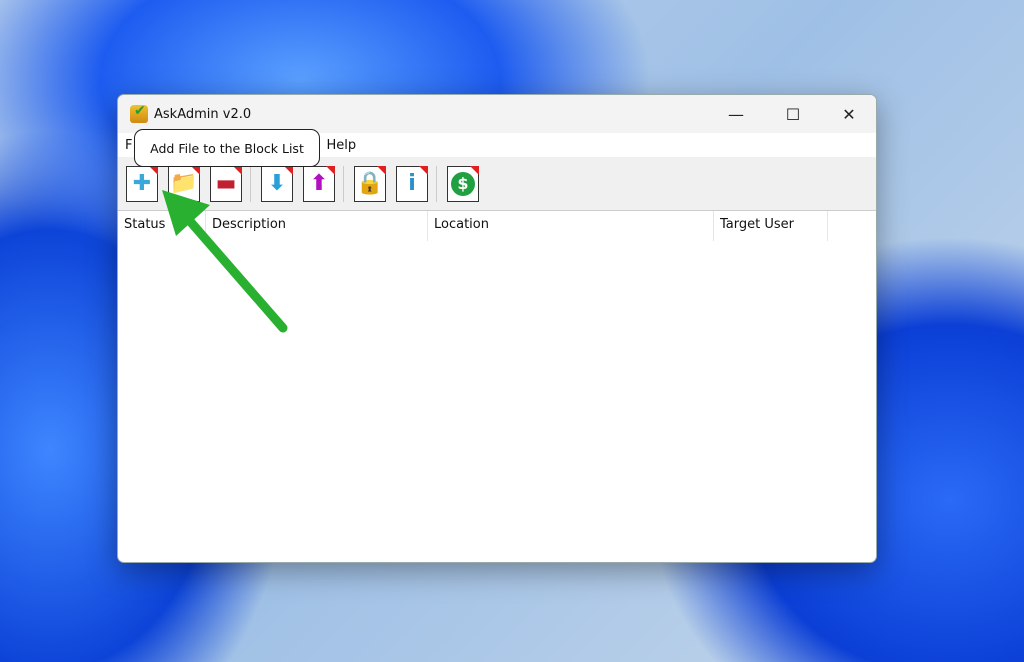 This screenshot has height=662, width=1024. I want to click on annotation-arrow, so click(225, 261).